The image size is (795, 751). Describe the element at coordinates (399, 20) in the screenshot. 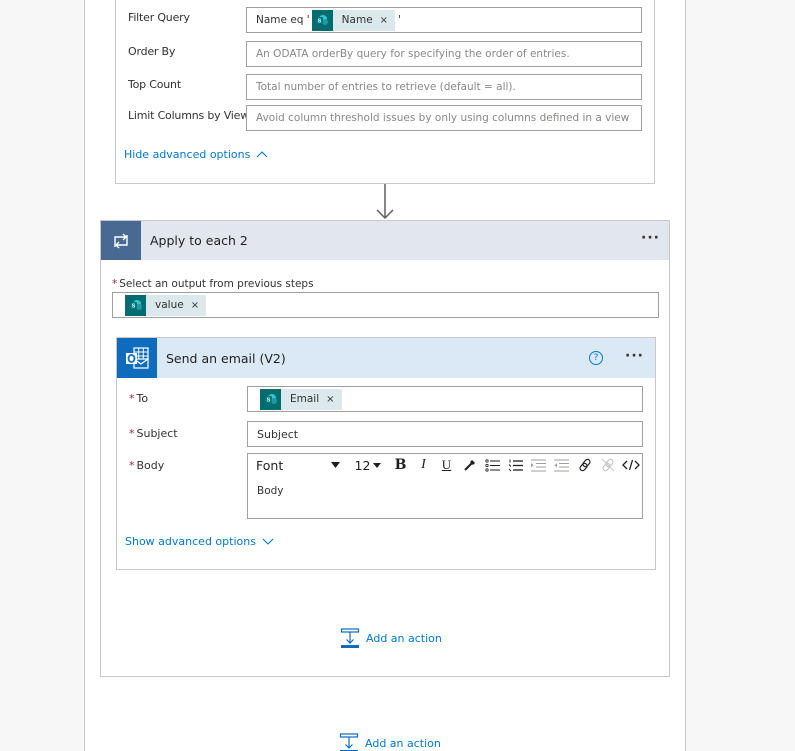

I see `filter-query-suffix: '` at that location.